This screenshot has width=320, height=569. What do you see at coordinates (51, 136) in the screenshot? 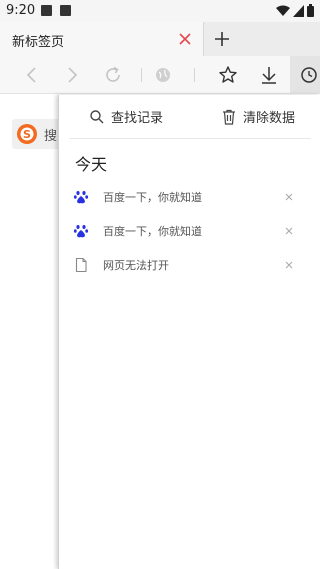
I see `search-box-text: 搜` at bounding box center [51, 136].